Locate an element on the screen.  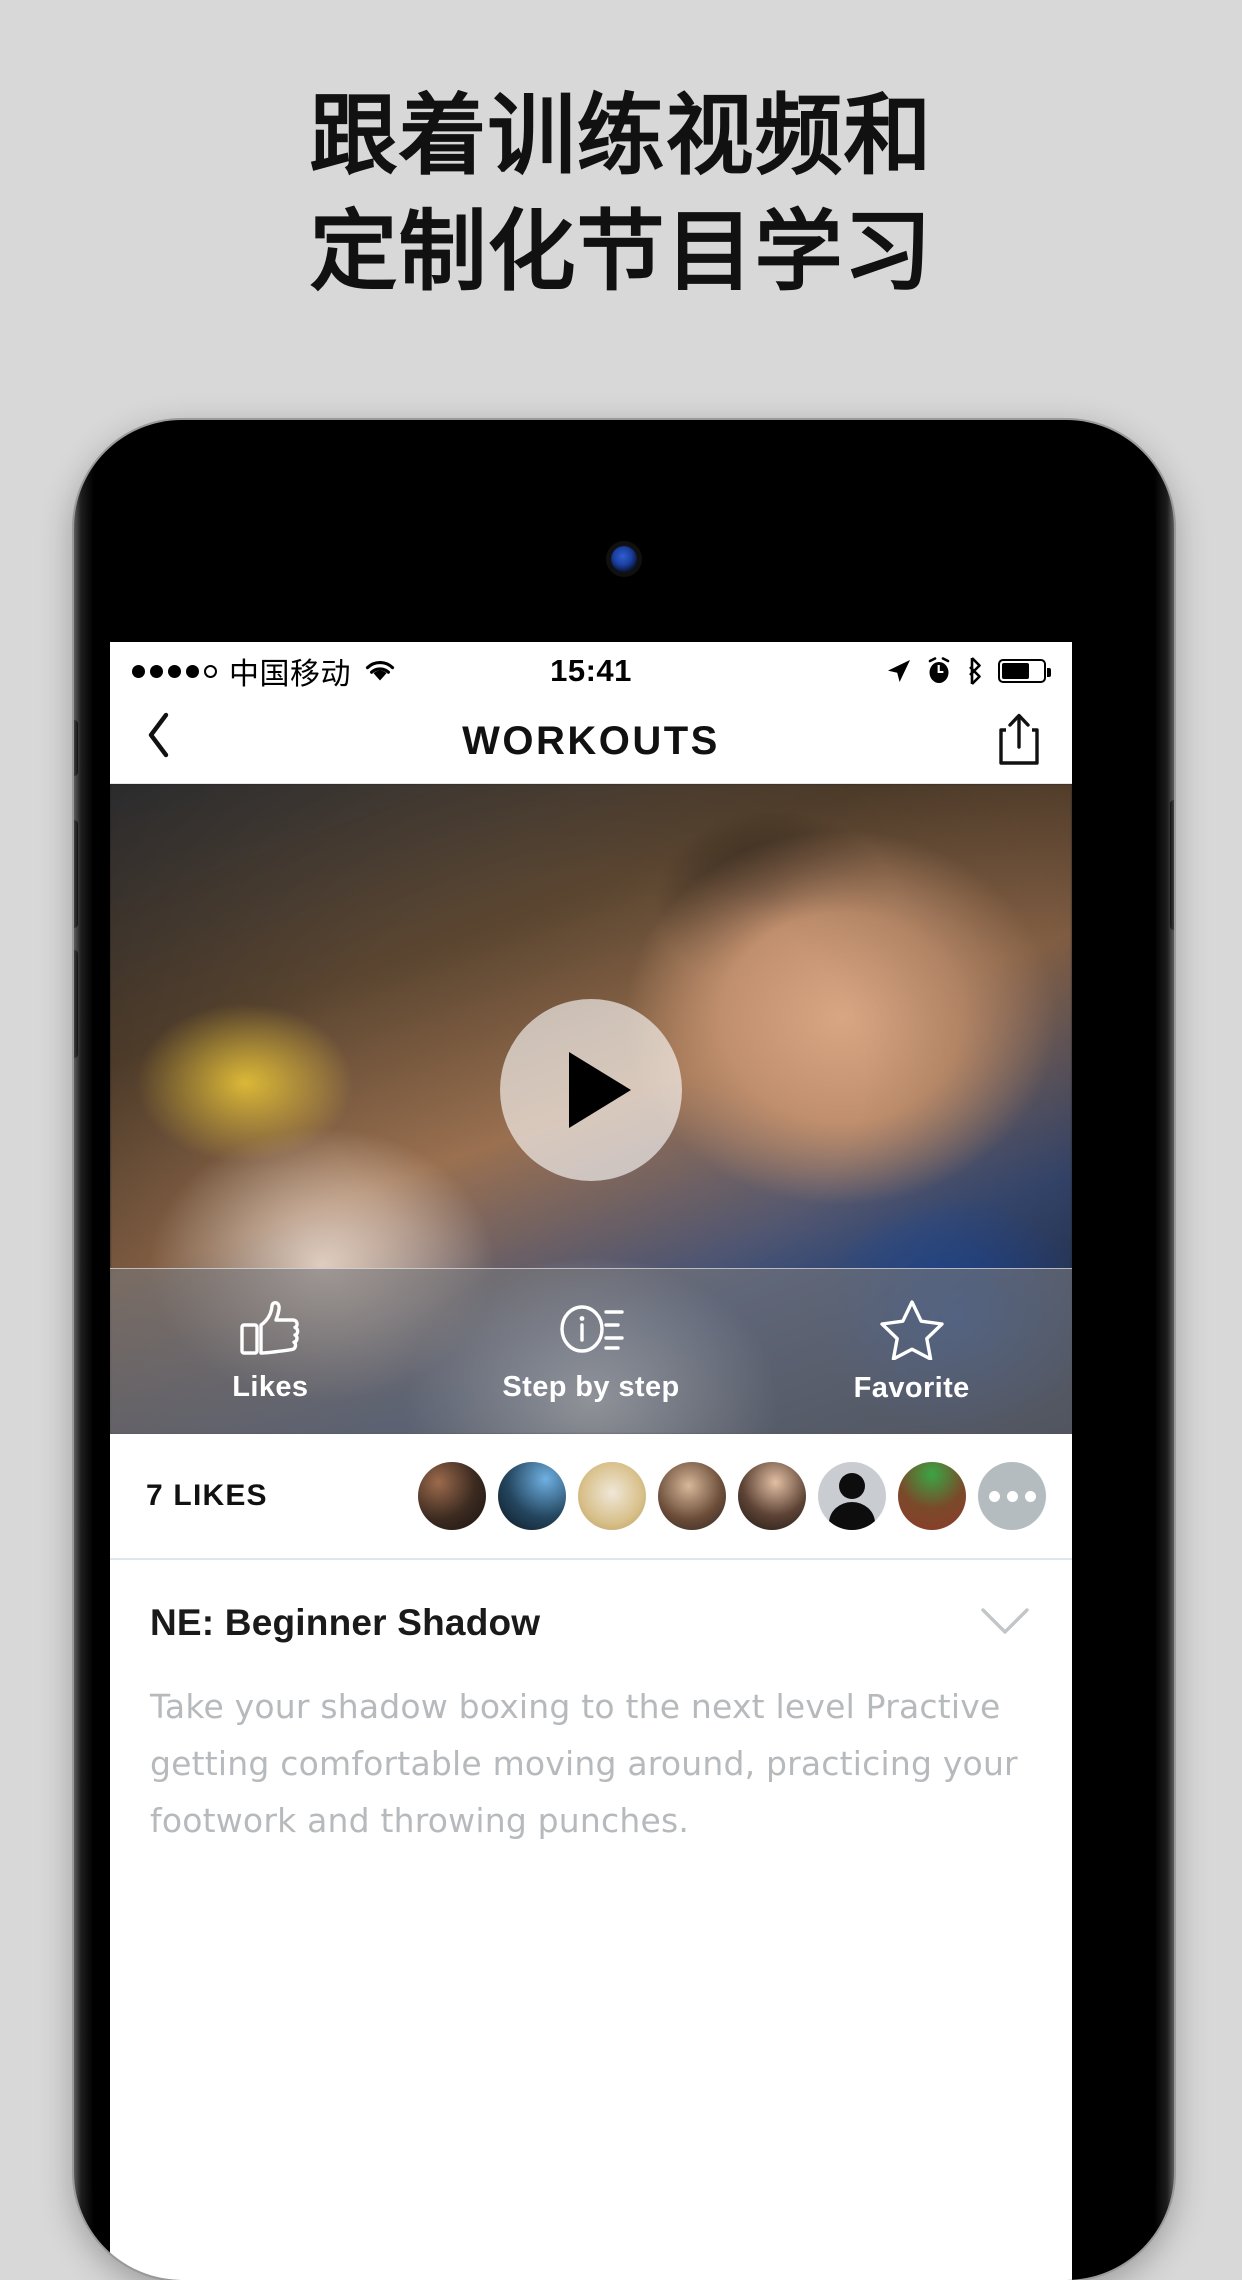
back-button is located at coordinates (163, 741).